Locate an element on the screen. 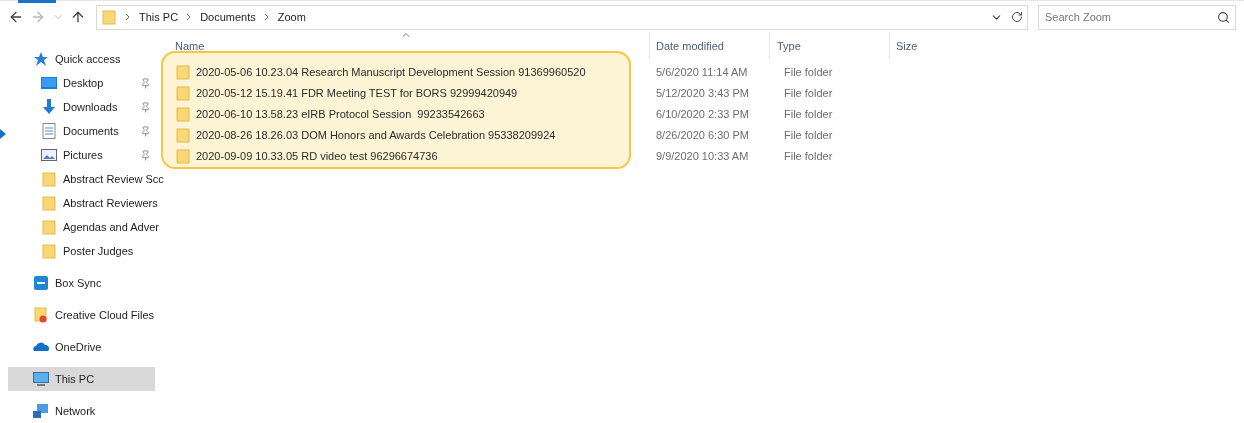  refresh-icon is located at coordinates (1017, 17).